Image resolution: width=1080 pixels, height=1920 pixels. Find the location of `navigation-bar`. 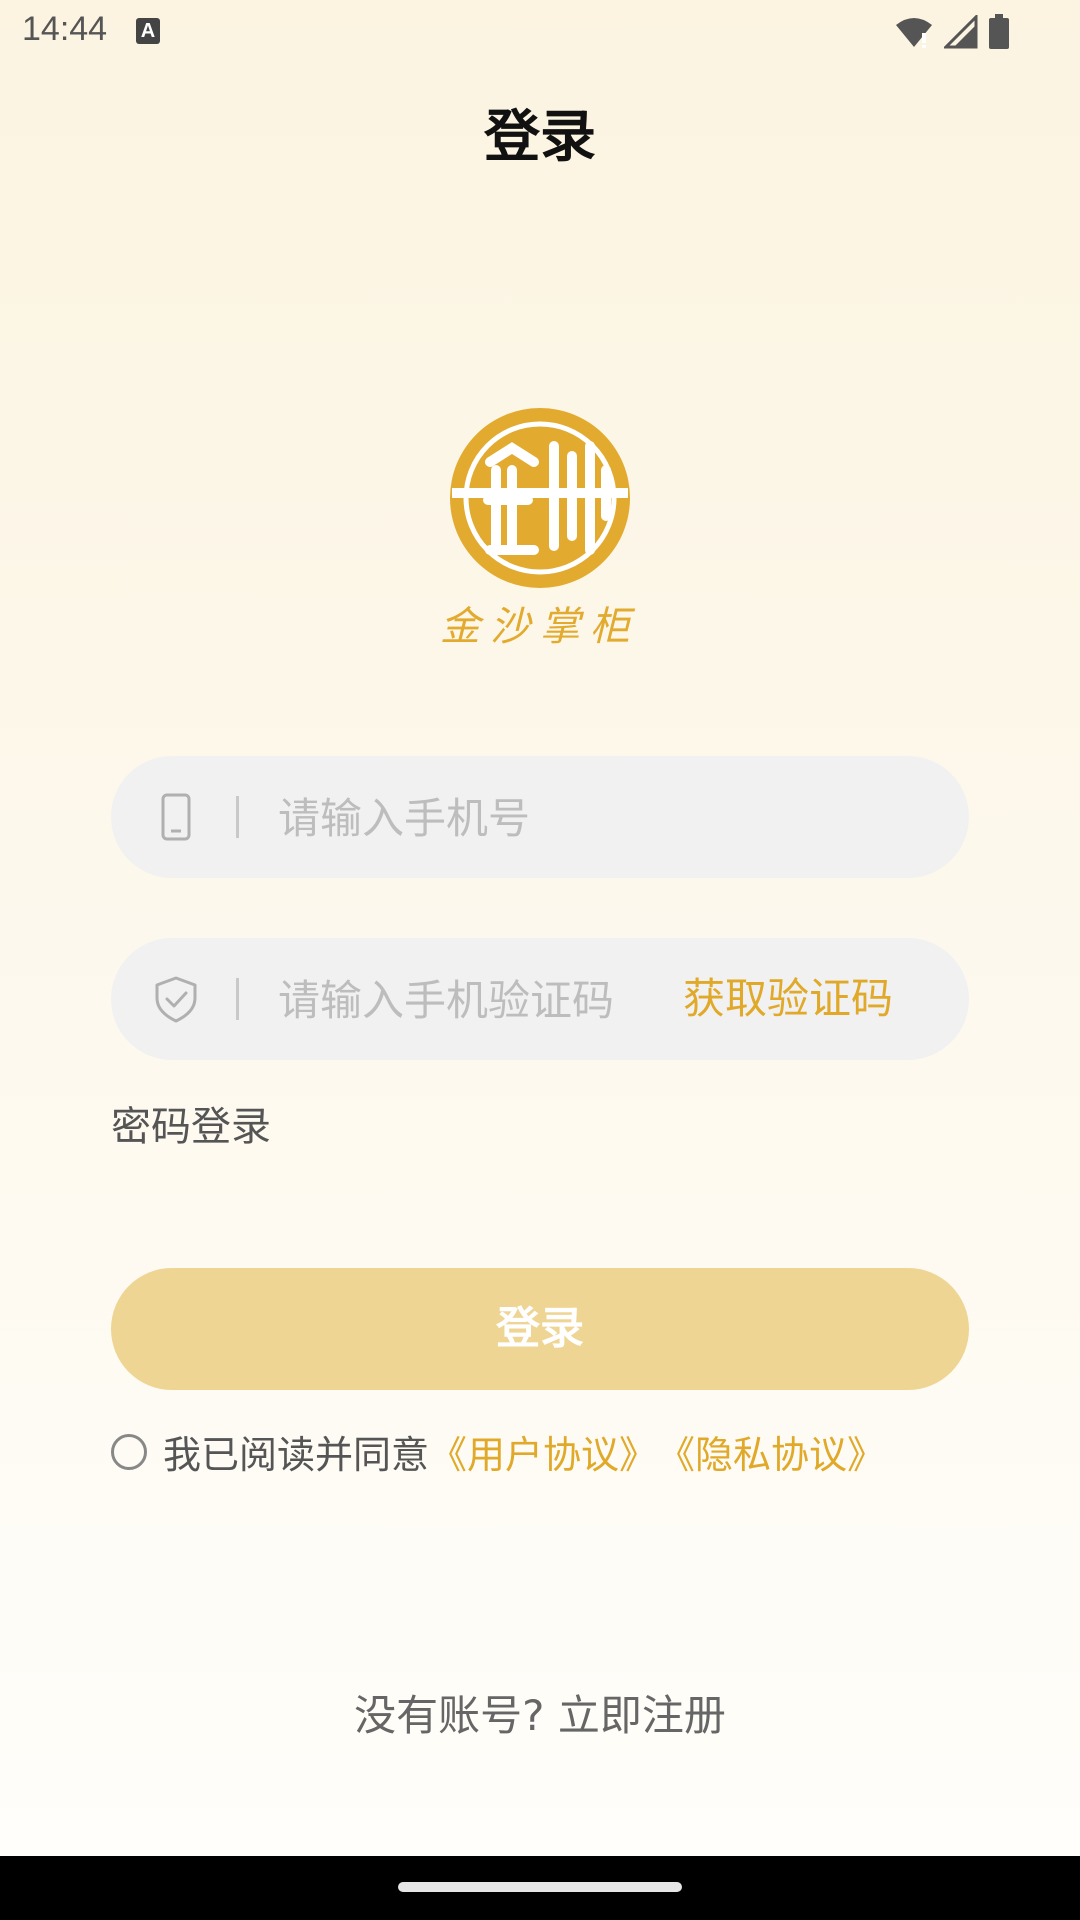

navigation-bar is located at coordinates (540, 1888).